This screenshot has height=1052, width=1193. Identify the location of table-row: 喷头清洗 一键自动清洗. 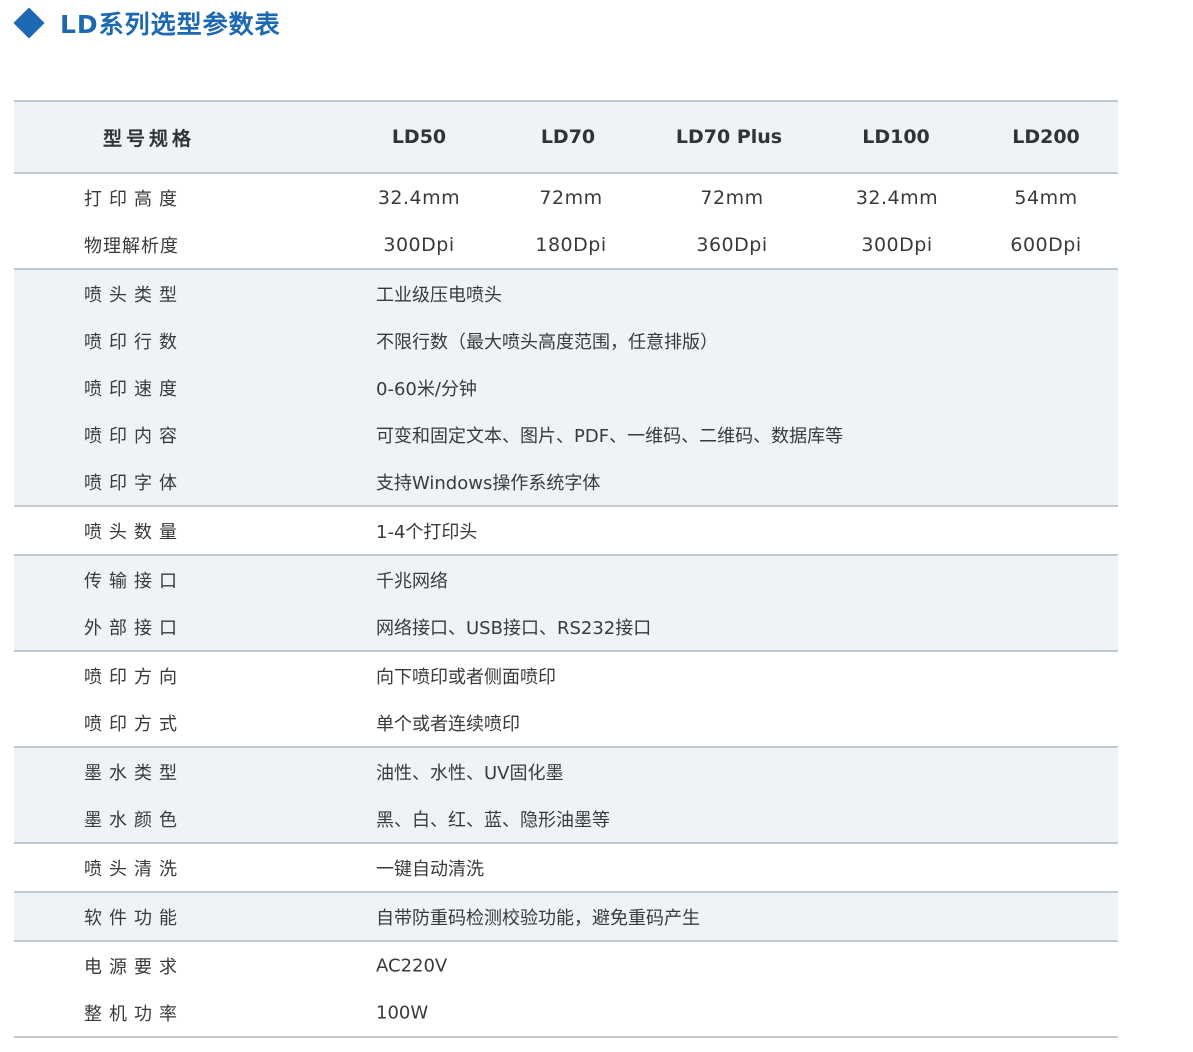
(566, 867).